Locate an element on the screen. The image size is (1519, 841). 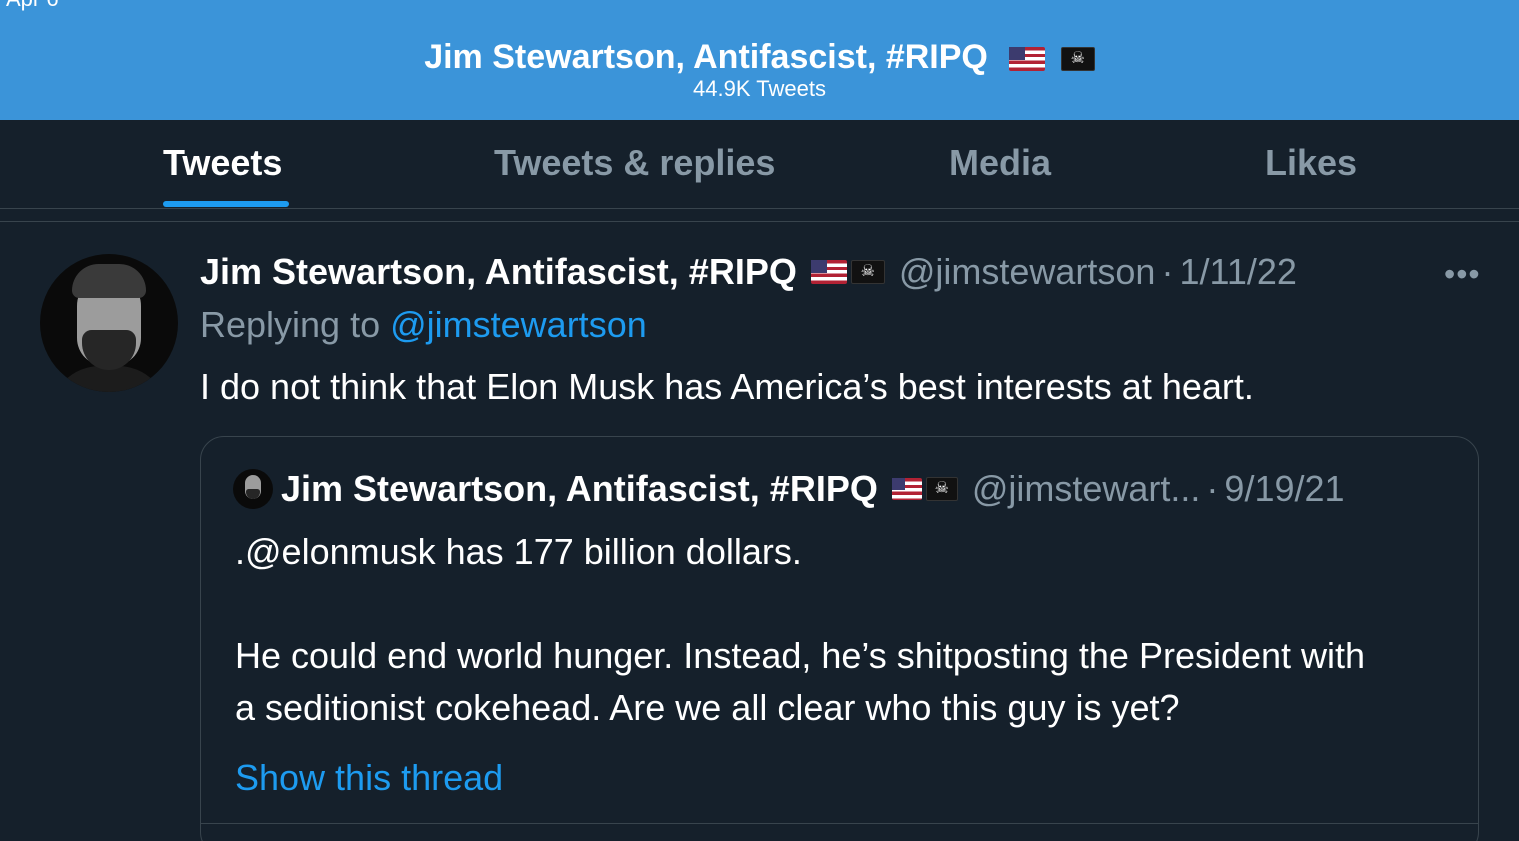
quoted-text-line-1: .@elonmusk has 177 billion dollars. is located at coordinates (518, 551).